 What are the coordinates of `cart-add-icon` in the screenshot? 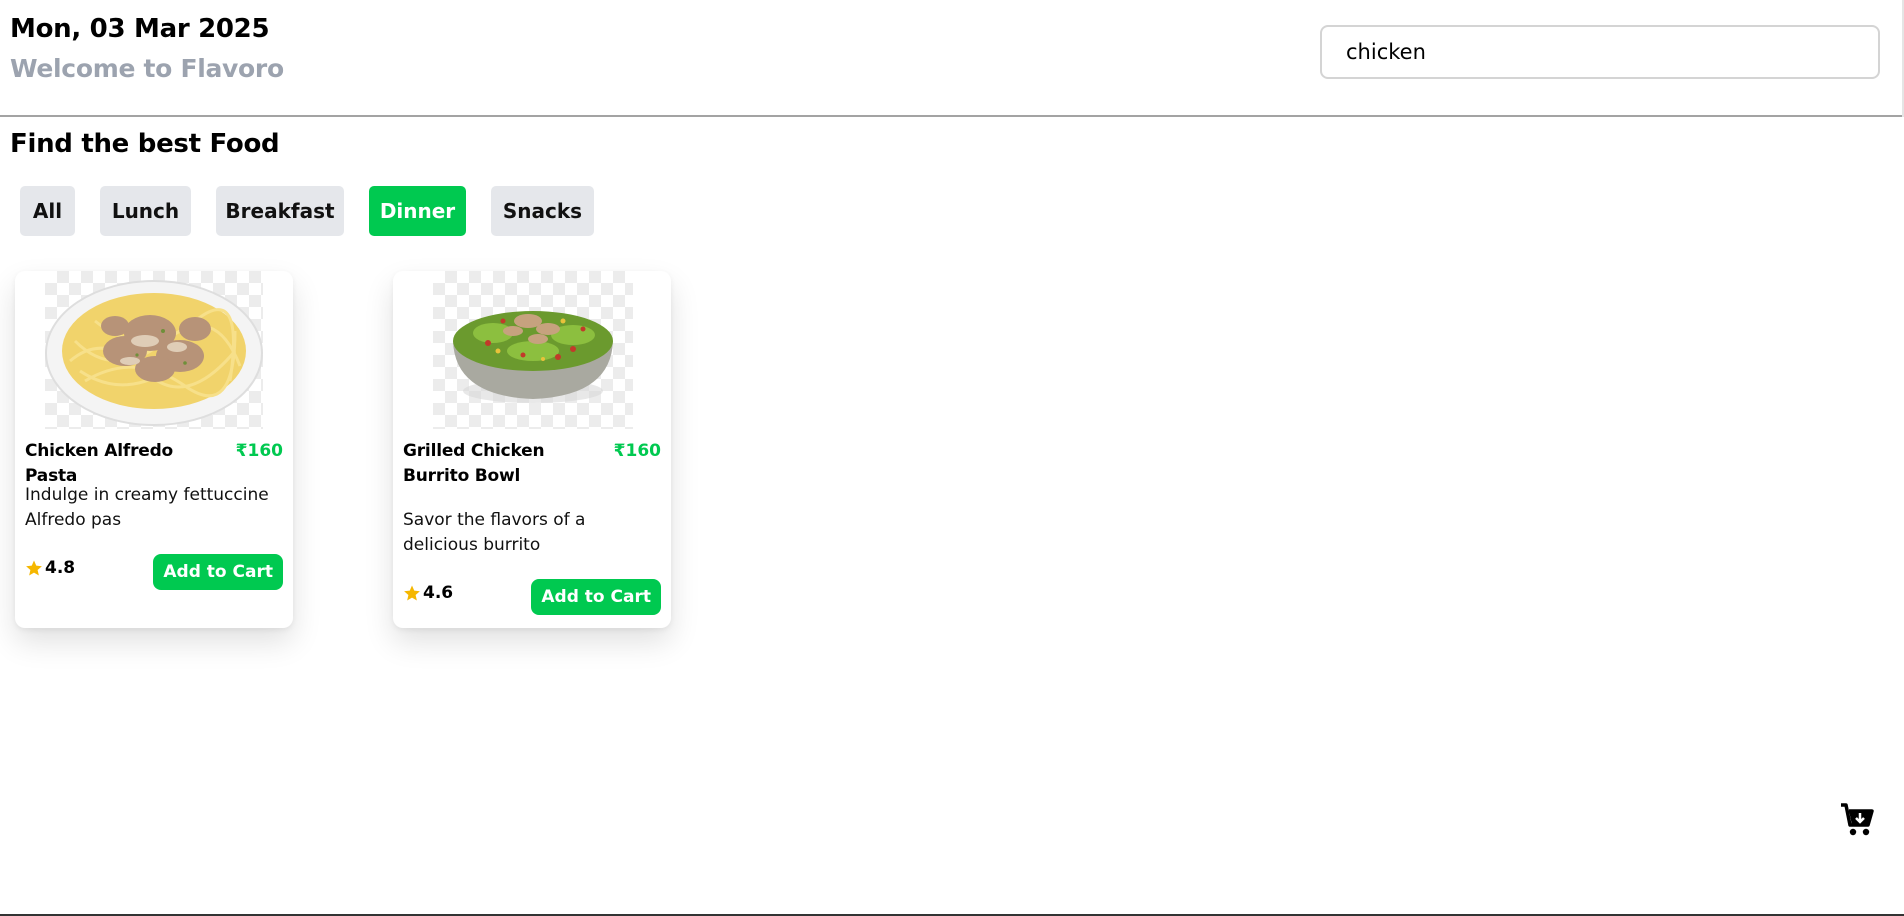 It's located at (1857, 819).